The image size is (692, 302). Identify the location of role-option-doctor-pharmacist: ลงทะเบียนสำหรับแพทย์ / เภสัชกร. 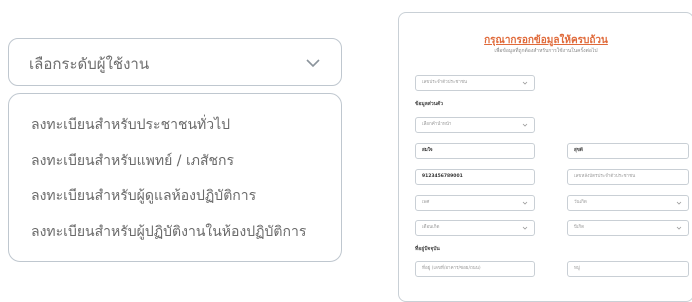
(132, 161).